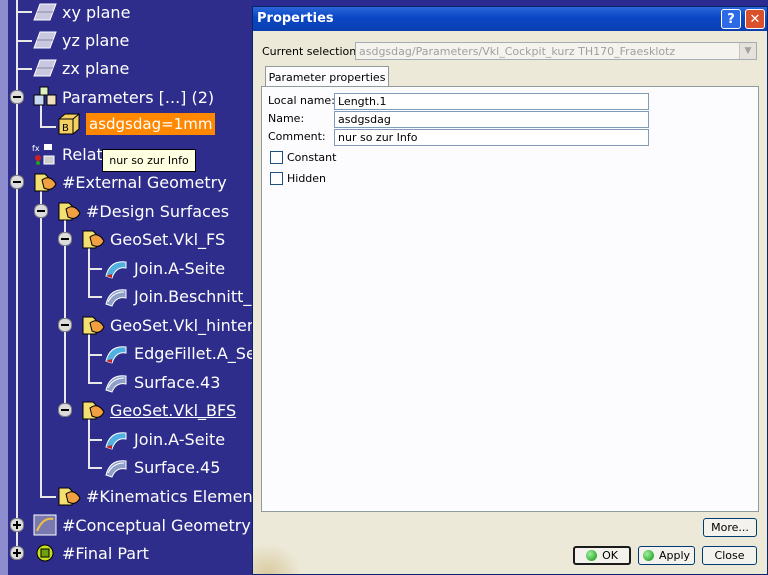 This screenshot has height=575, width=768. What do you see at coordinates (177, 382) in the screenshot?
I see `tree-item-label: Surface.43` at bounding box center [177, 382].